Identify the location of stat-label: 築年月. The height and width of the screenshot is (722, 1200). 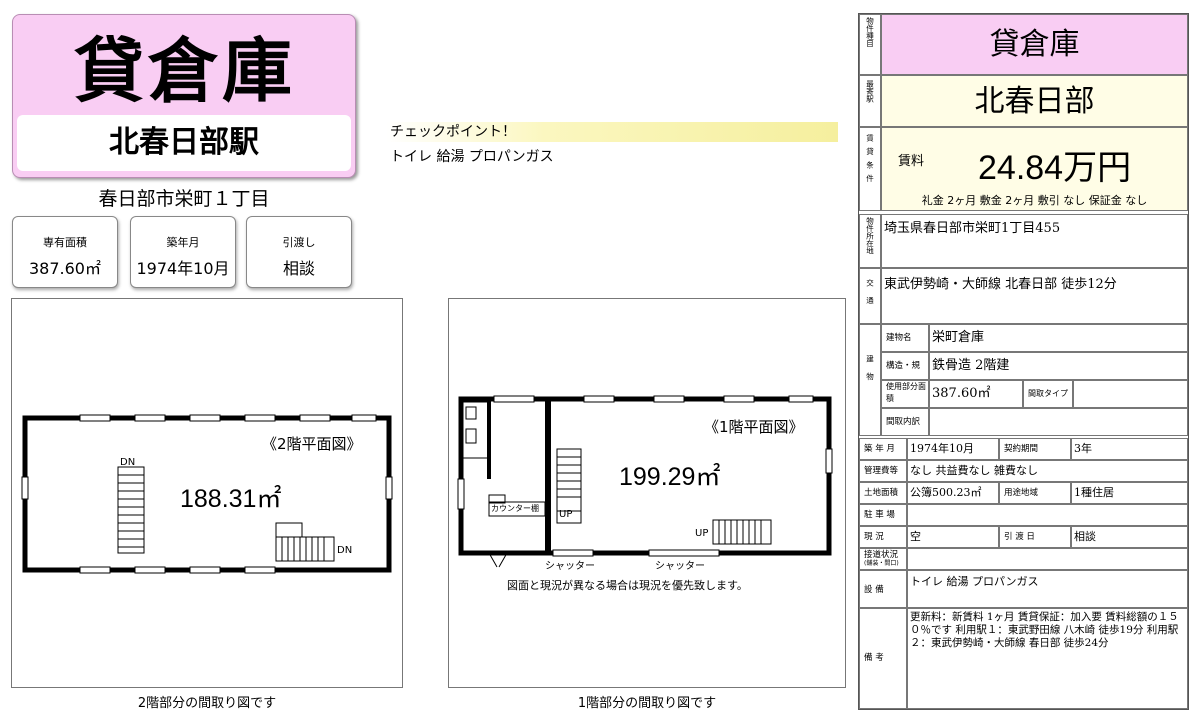
(183, 242).